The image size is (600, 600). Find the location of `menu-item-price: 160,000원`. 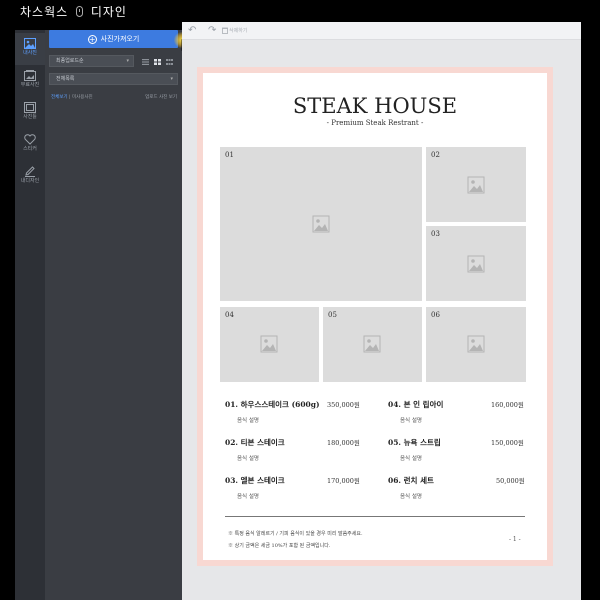

menu-item-price: 160,000원 is located at coordinates (507, 405).